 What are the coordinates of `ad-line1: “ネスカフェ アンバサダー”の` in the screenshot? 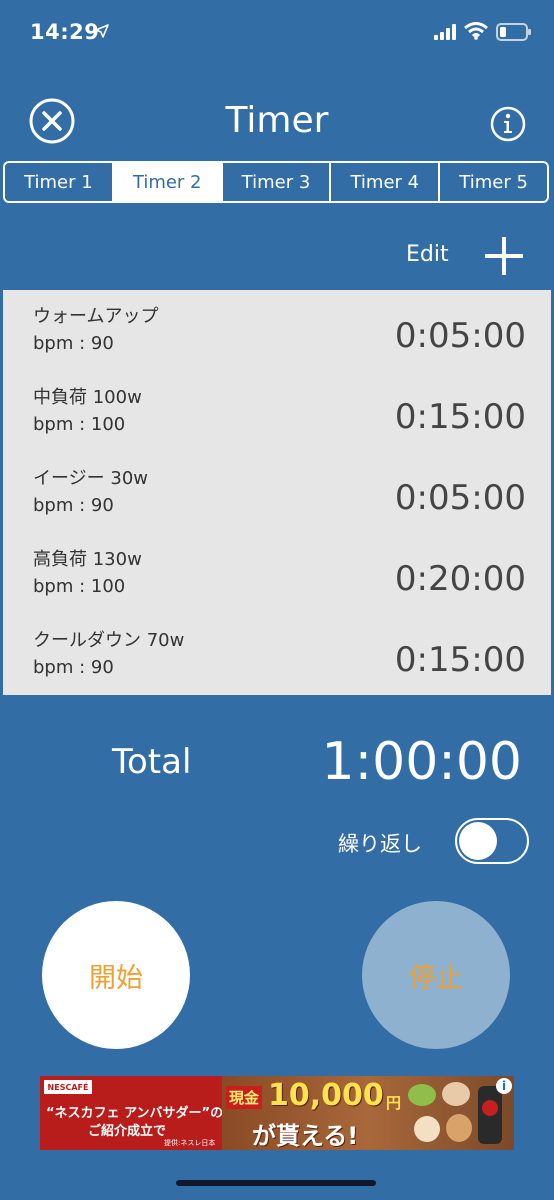 It's located at (135, 1113).